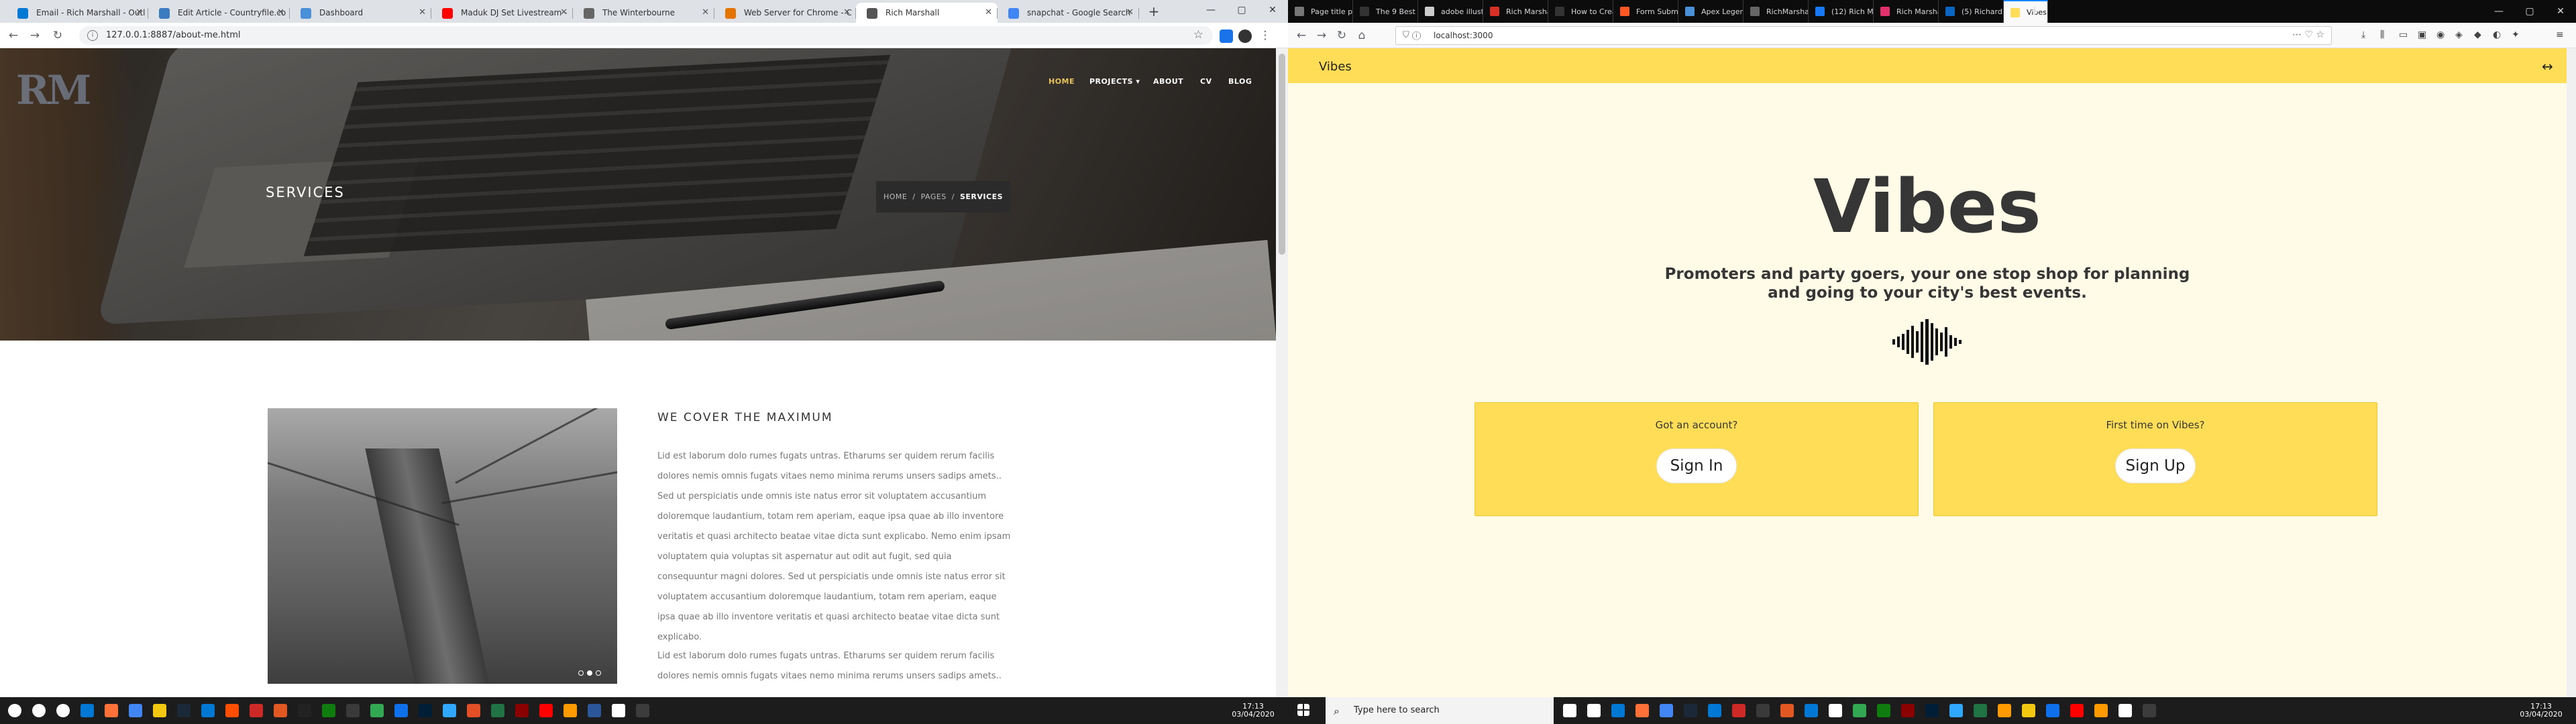  I want to click on nav-home: HOME, so click(1062, 81).